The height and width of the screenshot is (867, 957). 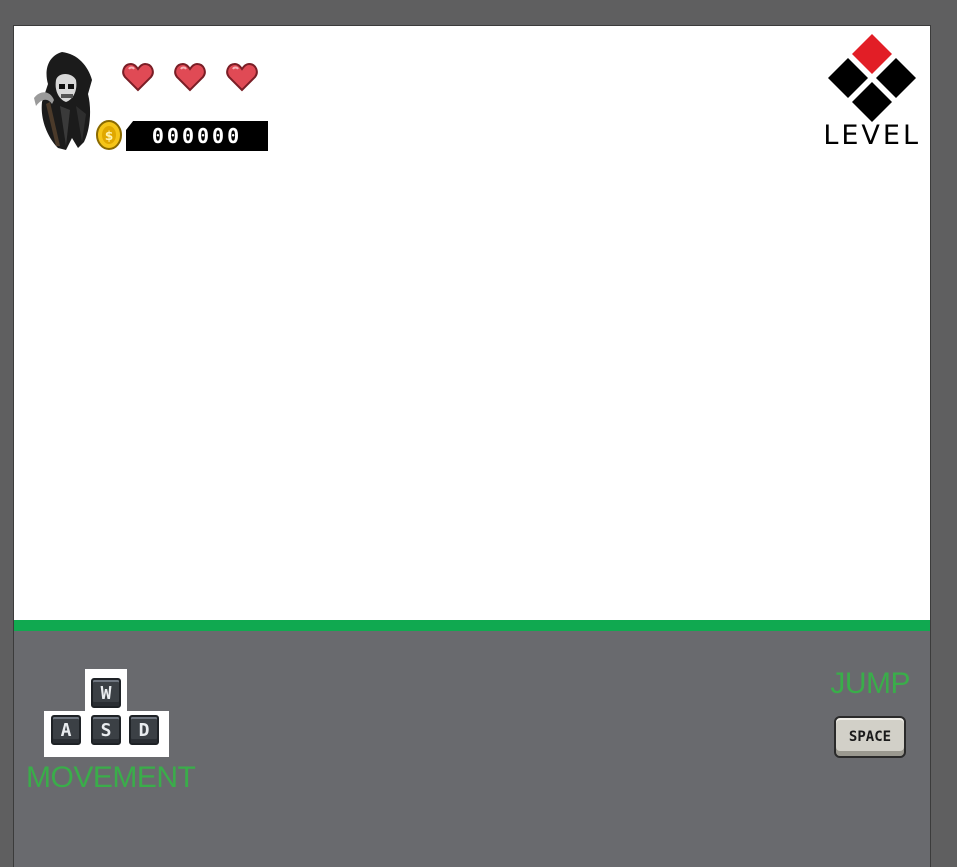 What do you see at coordinates (66, 730) in the screenshot?
I see `key-a: A` at bounding box center [66, 730].